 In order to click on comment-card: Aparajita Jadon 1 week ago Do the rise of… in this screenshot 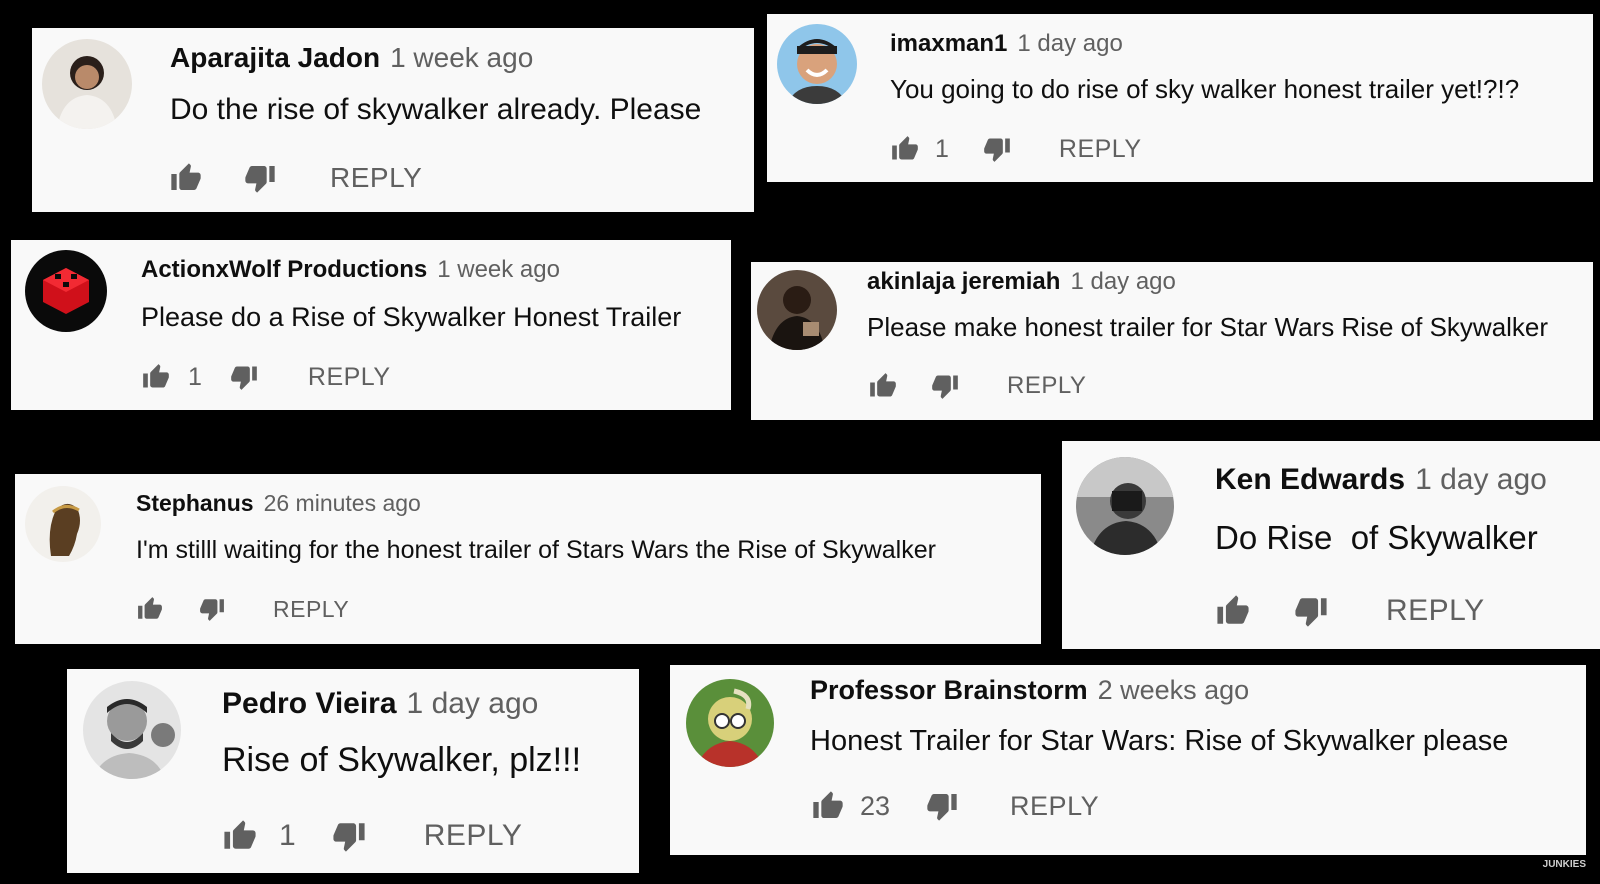, I will do `click(393, 120)`.